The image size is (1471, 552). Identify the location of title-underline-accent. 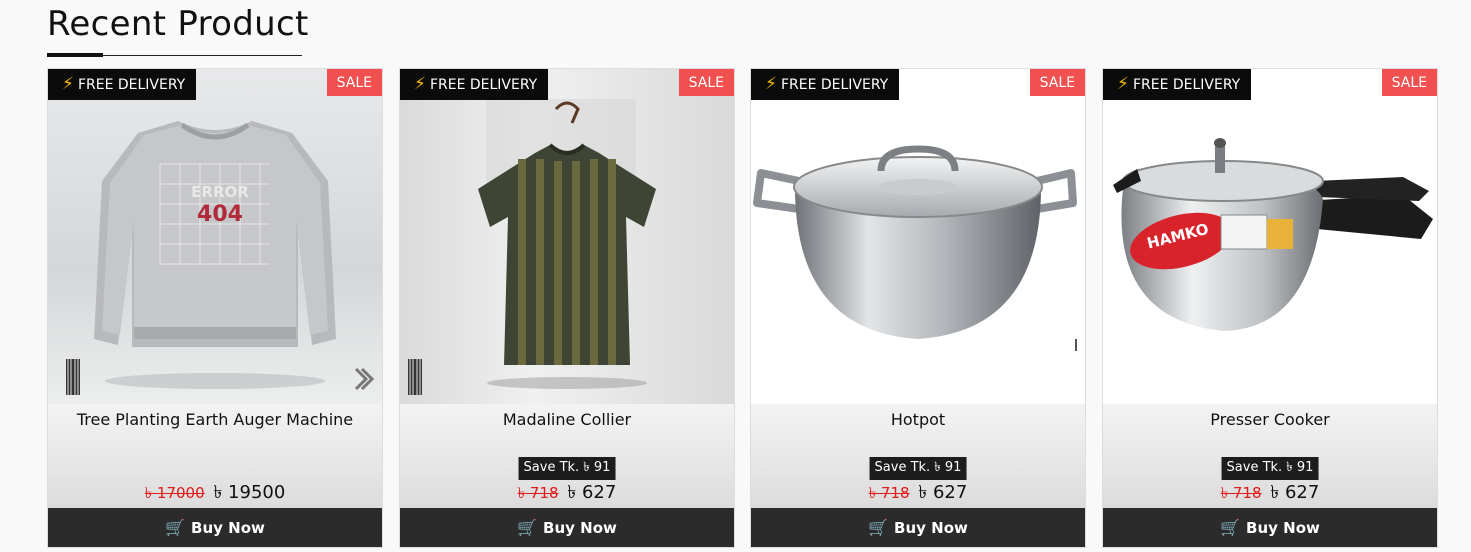
(75, 55).